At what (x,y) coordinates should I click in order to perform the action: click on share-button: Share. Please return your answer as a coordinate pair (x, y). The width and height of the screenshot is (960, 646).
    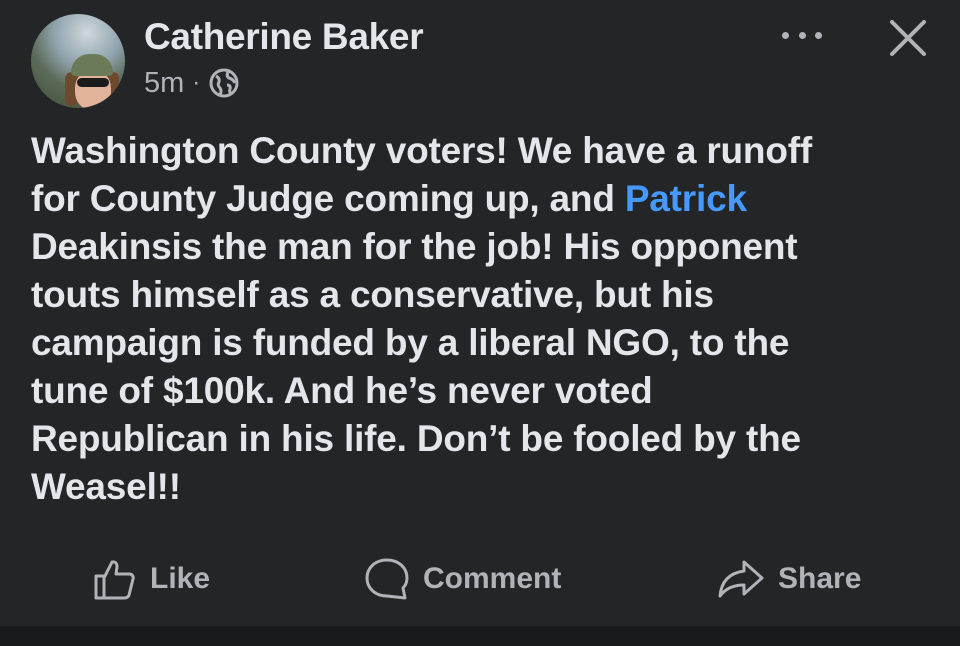
    Looking at the image, I should click on (788, 579).